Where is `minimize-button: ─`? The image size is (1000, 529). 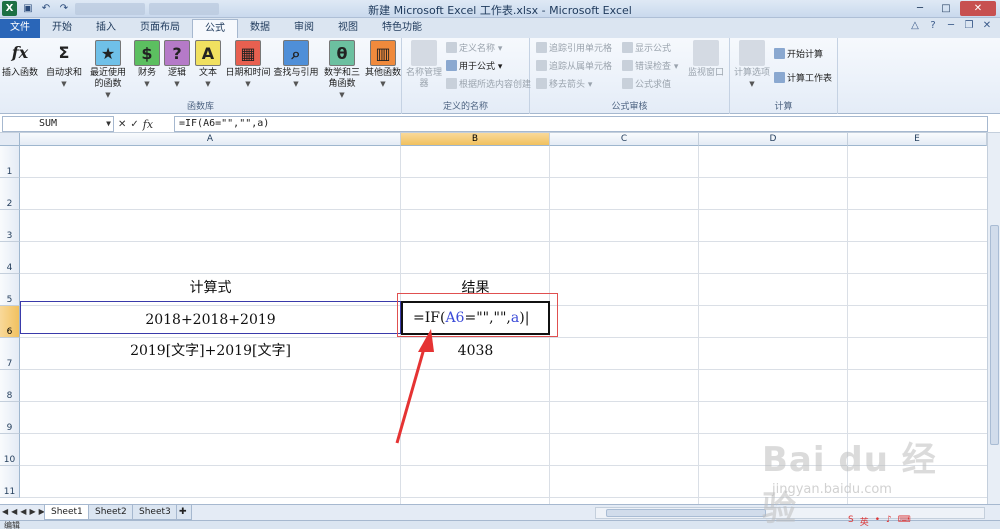
minimize-button: ─ is located at coordinates (920, 8).